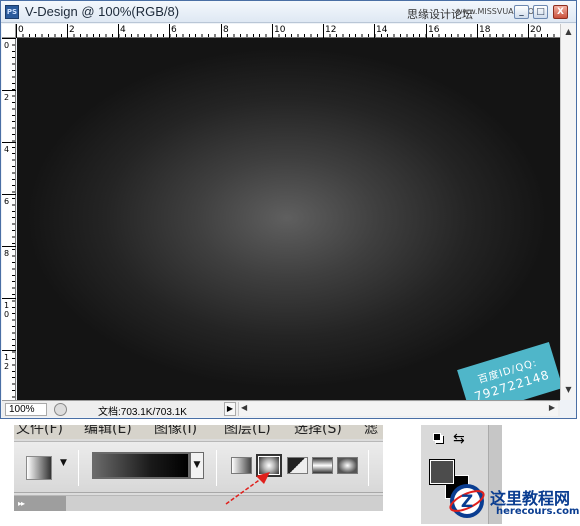 Image resolution: width=580 pixels, height=526 pixels. What do you see at coordinates (288, 31) in the screenshot?
I see `horizontal-ruler: 0 2 4 6 8 10 12 14 16 18 20` at bounding box center [288, 31].